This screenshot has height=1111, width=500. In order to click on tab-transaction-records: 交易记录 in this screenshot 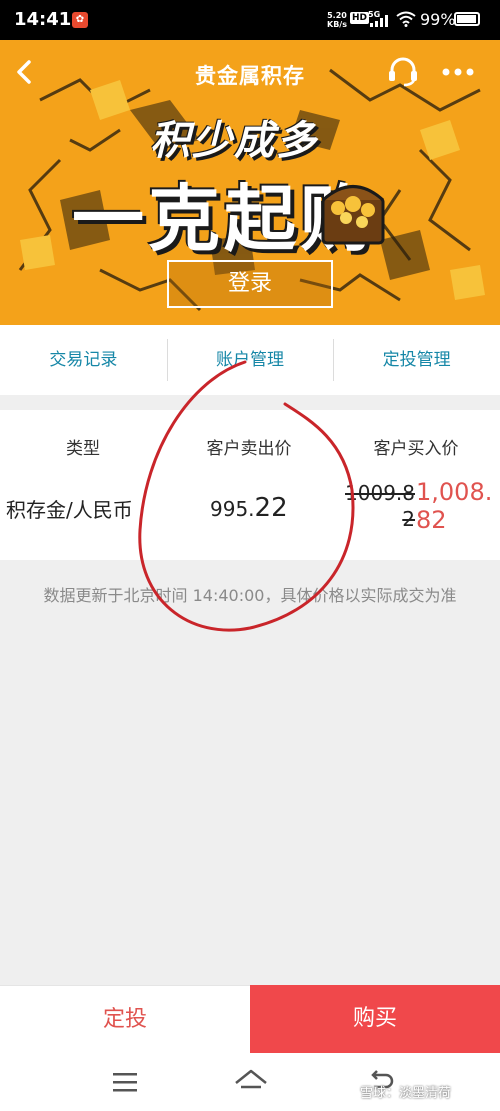, I will do `click(83, 360)`.